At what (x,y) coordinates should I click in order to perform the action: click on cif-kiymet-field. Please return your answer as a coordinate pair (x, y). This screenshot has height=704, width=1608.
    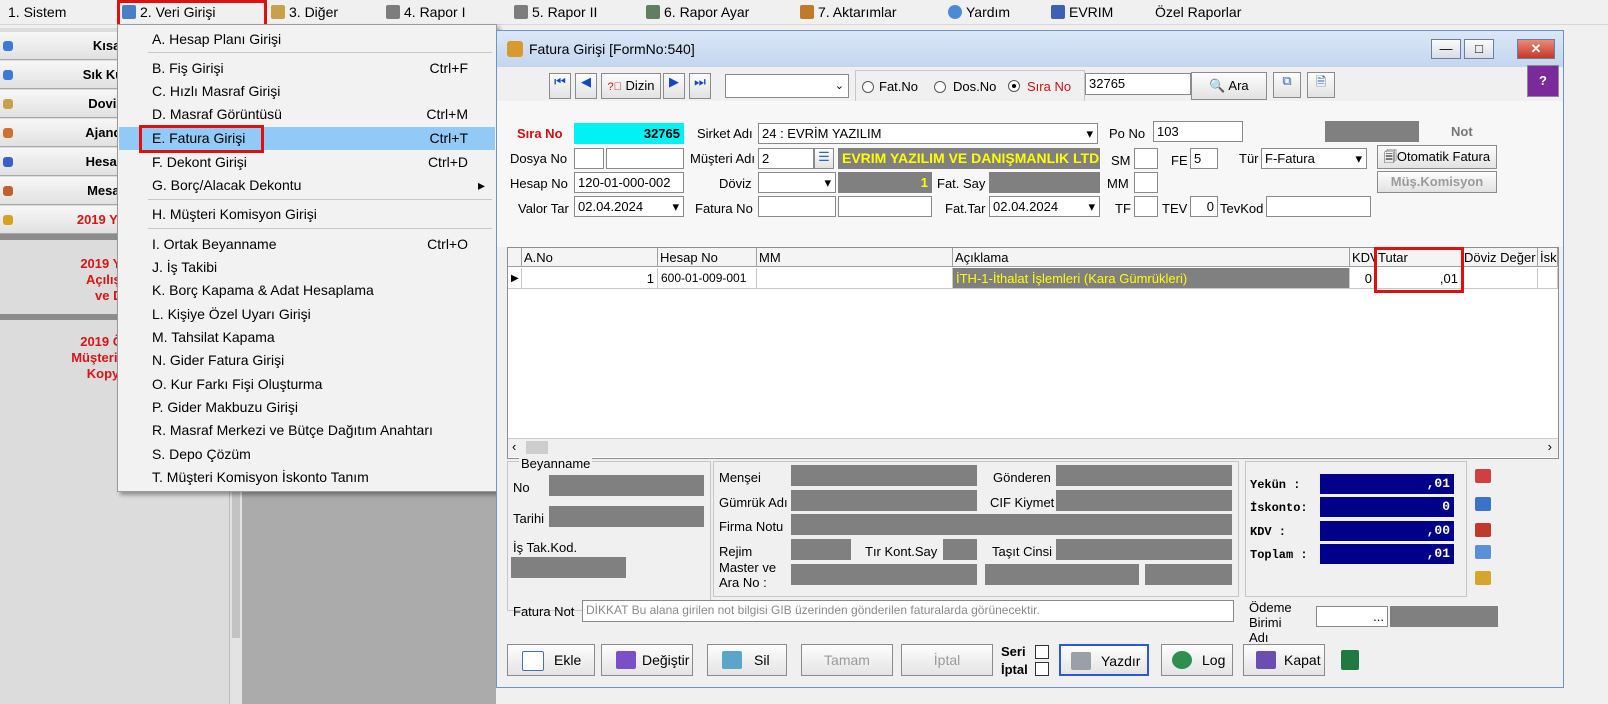
    Looking at the image, I should click on (1144, 500).